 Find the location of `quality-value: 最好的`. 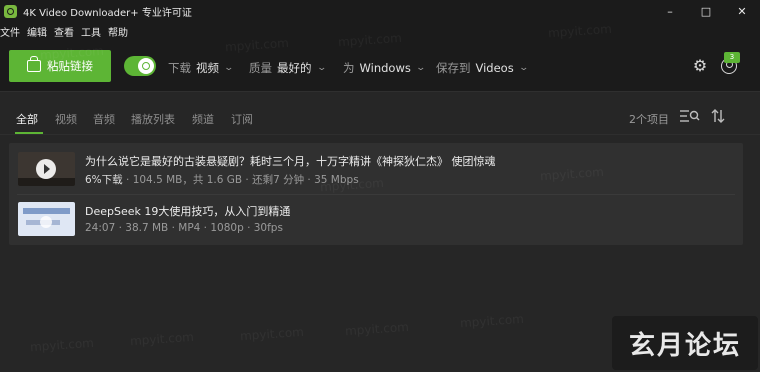

quality-value: 最好的 is located at coordinates (294, 68).